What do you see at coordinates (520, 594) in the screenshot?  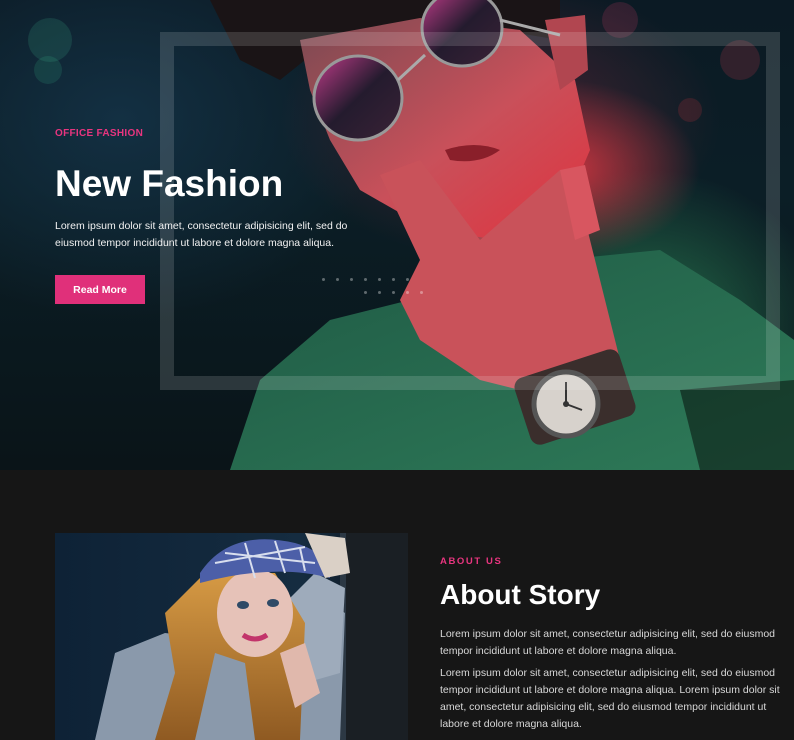 I see `about-title: About Story` at bounding box center [520, 594].